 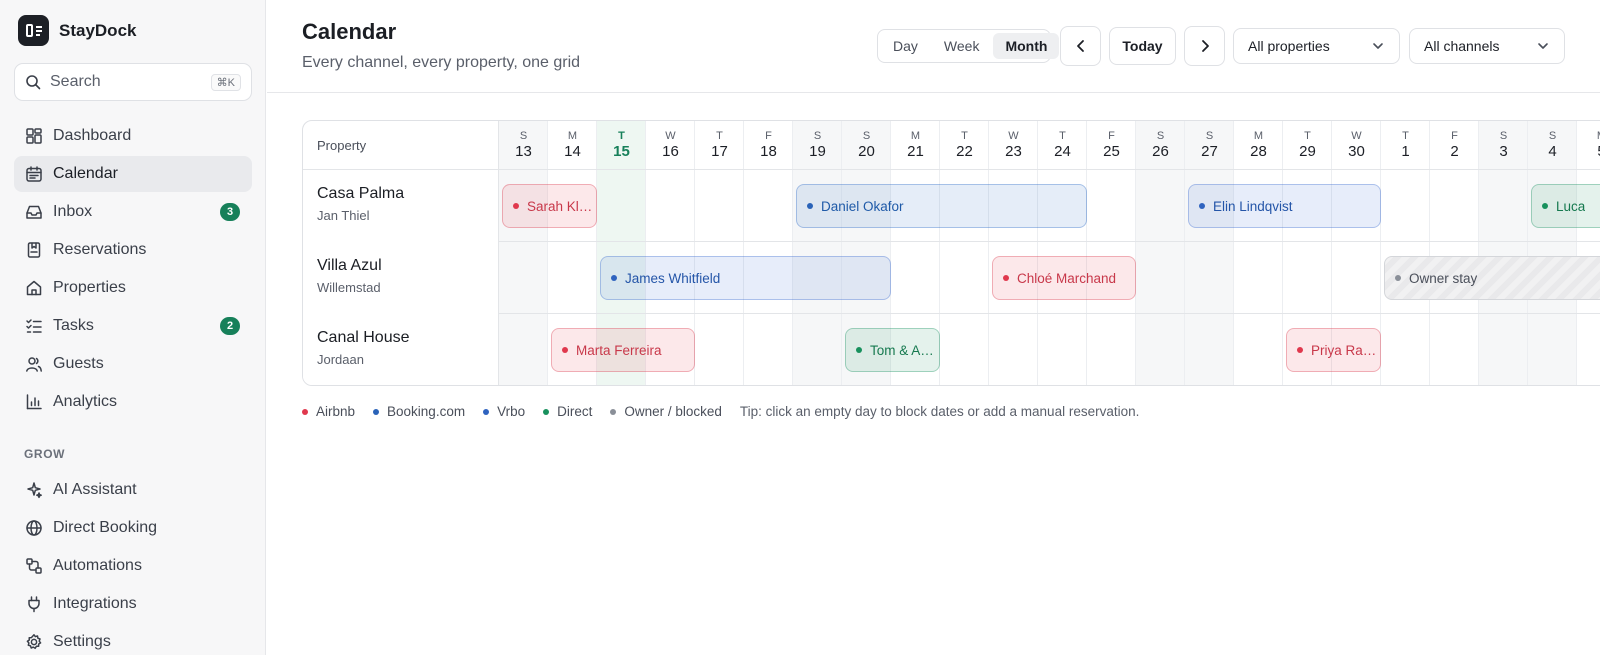 I want to click on weekday-label: M, so click(x=1258, y=136).